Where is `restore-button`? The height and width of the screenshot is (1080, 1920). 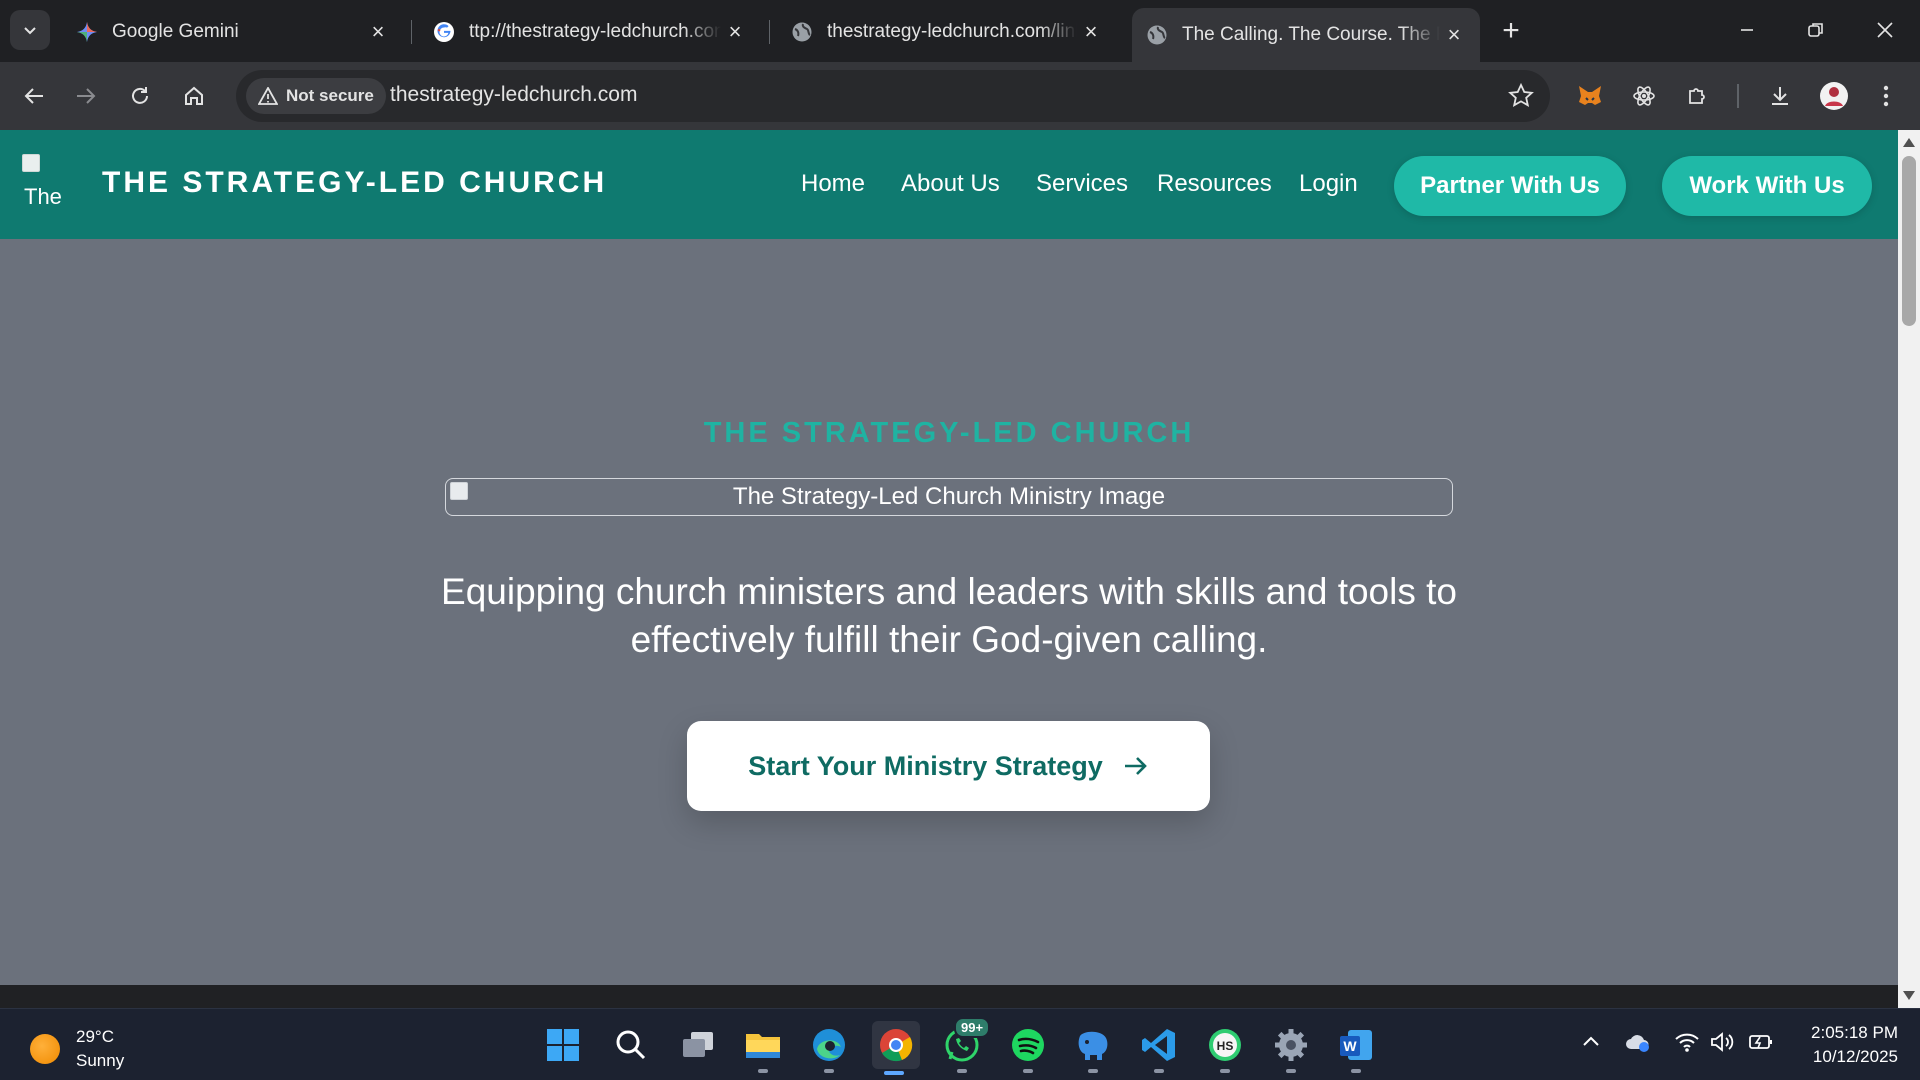 restore-button is located at coordinates (1816, 30).